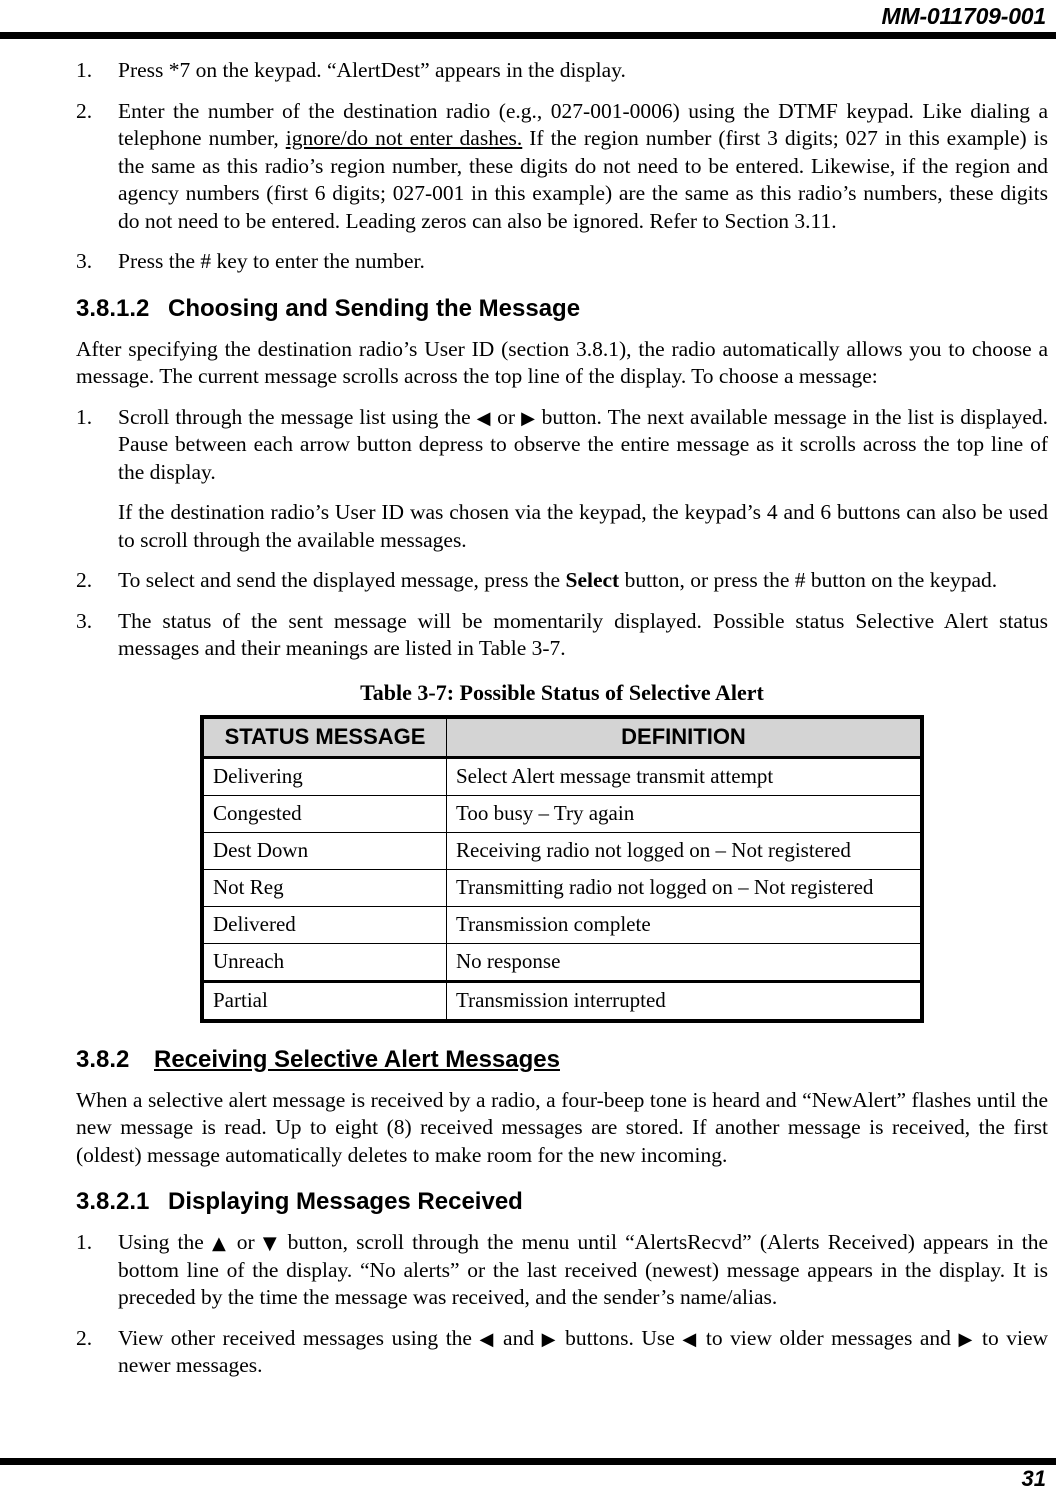  I want to click on heading-number: 3.8.1.2, so click(113, 308).